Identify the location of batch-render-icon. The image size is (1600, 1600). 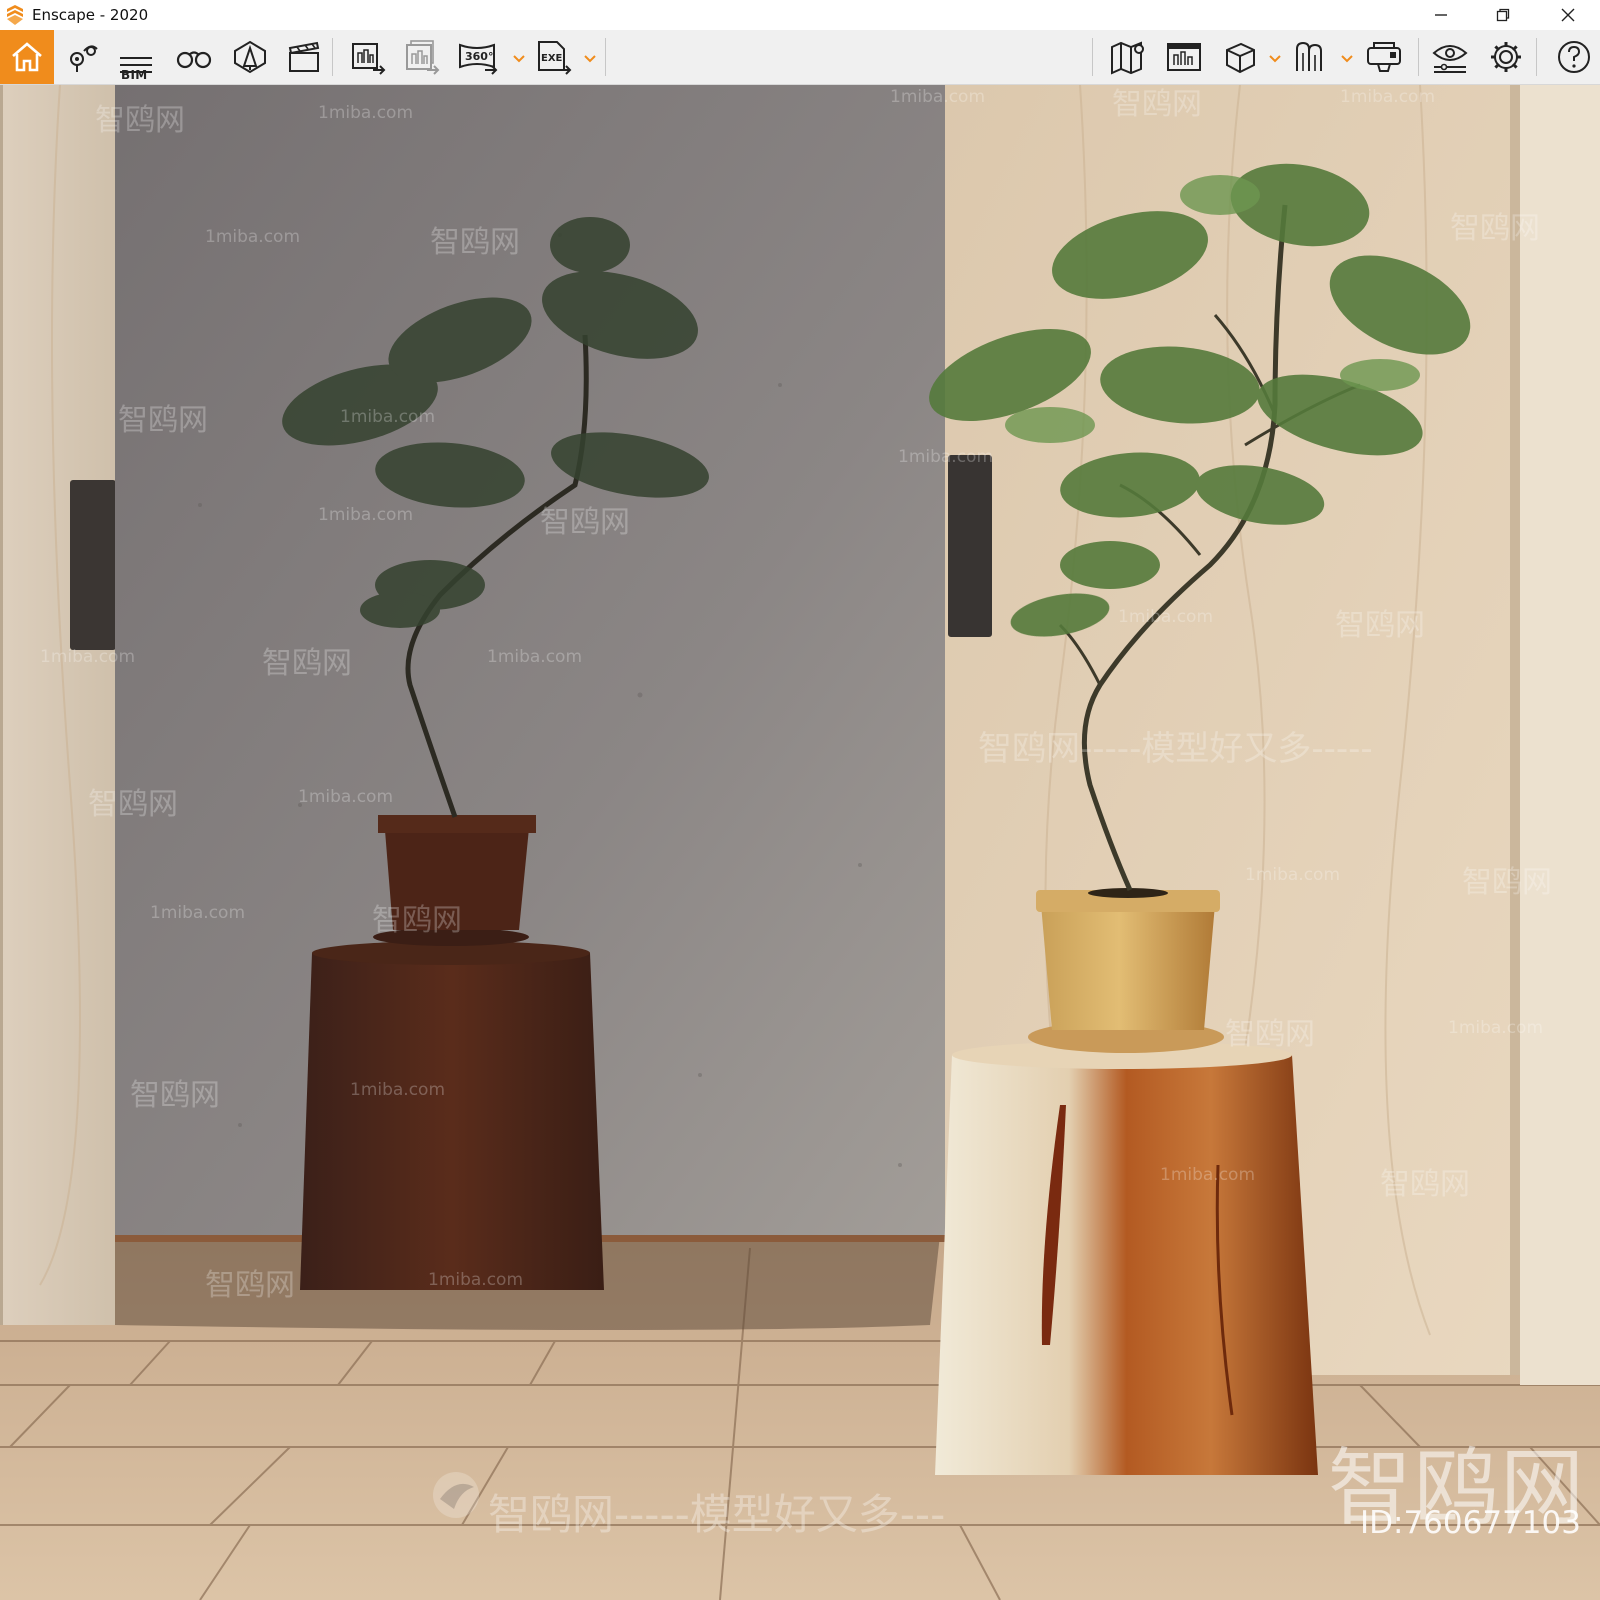
(423, 57).